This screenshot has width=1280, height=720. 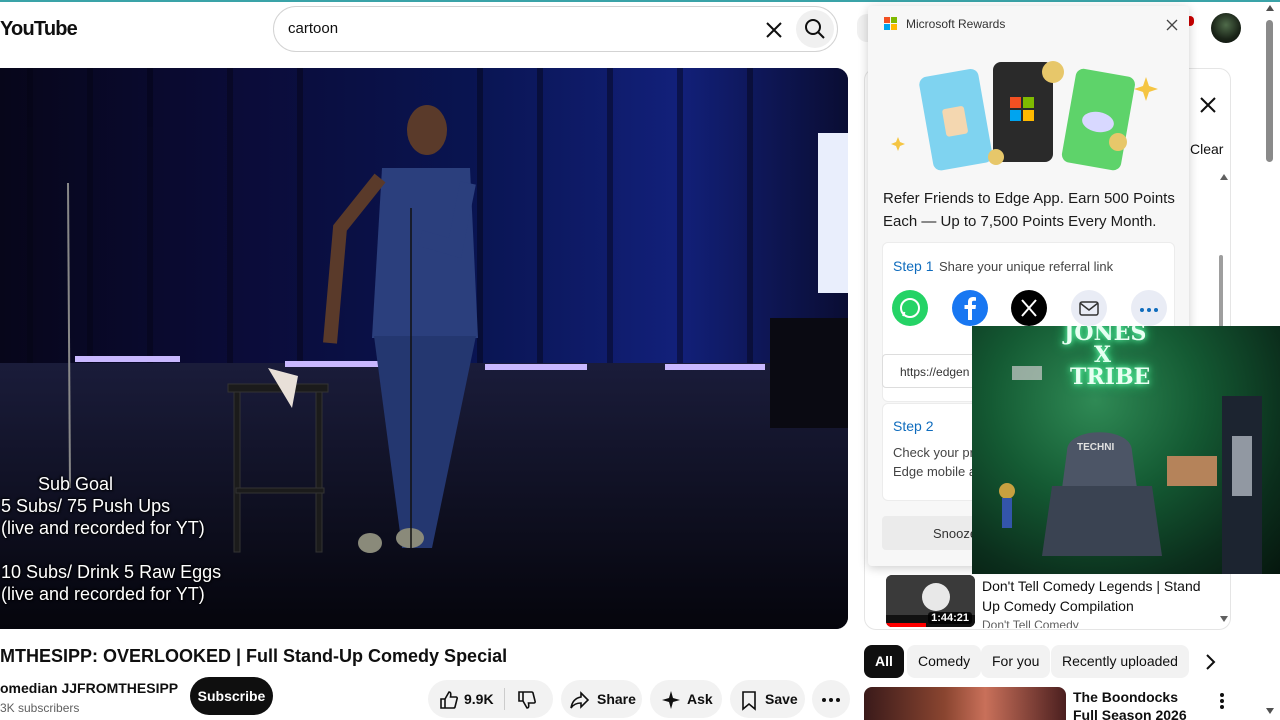 I want to click on like-dislike-group: 9.9K, so click(x=490, y=699).